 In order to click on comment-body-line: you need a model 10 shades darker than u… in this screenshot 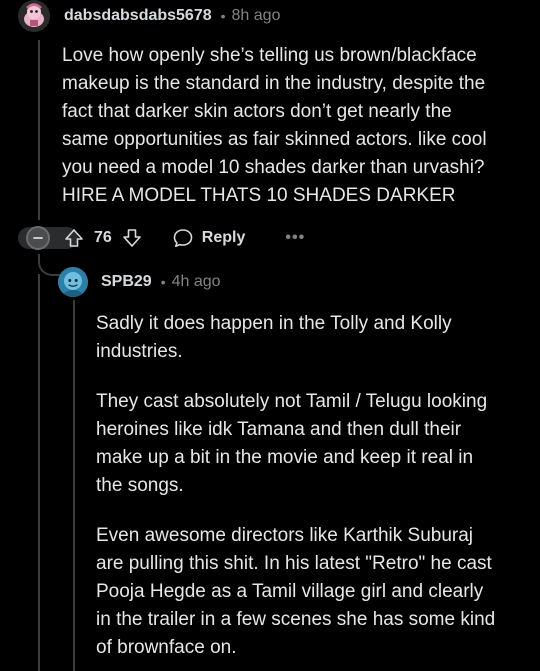, I will do `click(273, 167)`.